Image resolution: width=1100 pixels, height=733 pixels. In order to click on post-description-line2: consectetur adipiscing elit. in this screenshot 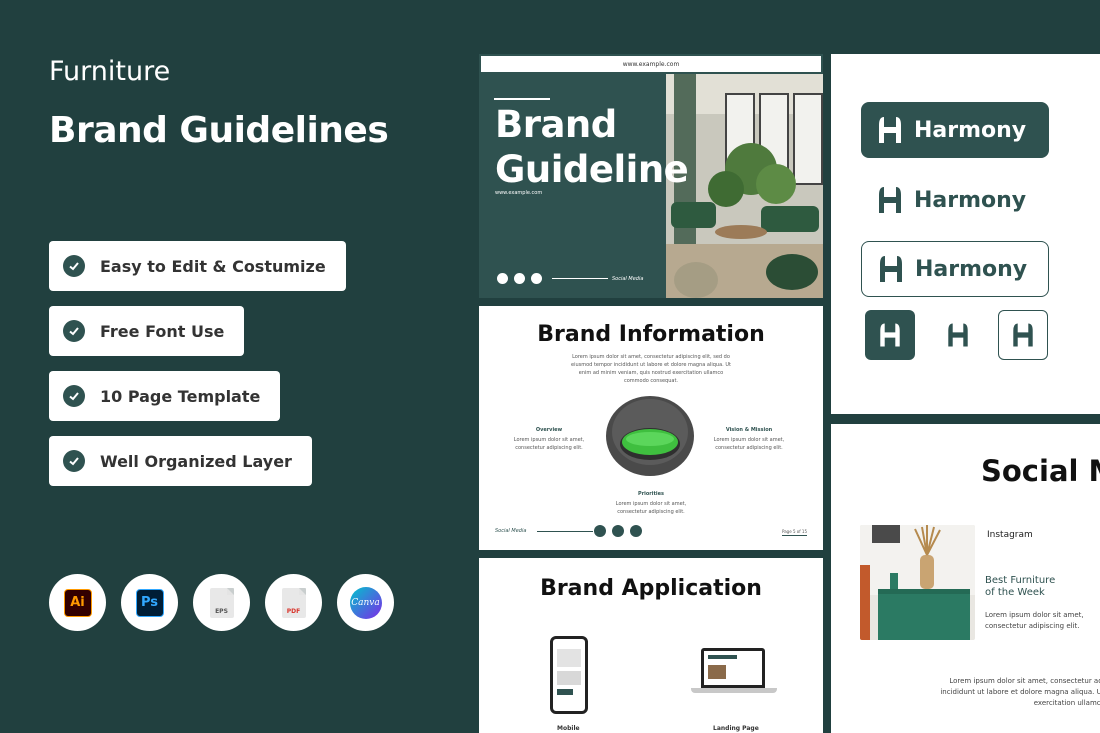, I will do `click(1032, 626)`.